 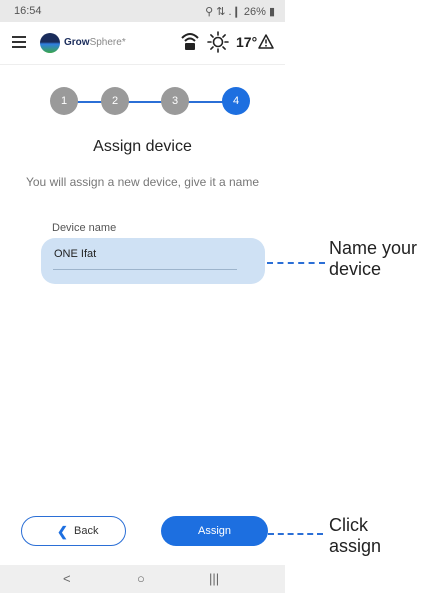 I want to click on annotation-name-line1: Name your, so click(x=373, y=248).